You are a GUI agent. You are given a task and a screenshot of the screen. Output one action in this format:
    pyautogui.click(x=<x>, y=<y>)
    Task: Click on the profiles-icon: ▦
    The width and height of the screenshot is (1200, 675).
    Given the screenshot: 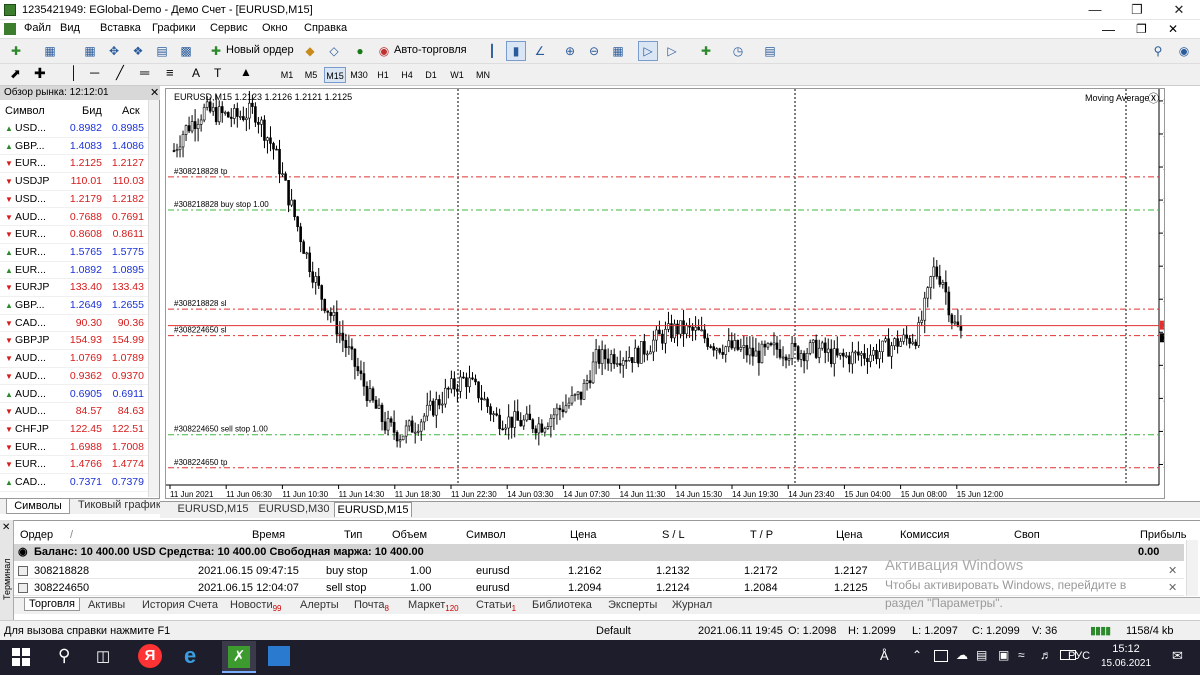 What is the action you would take?
    pyautogui.click(x=50, y=51)
    